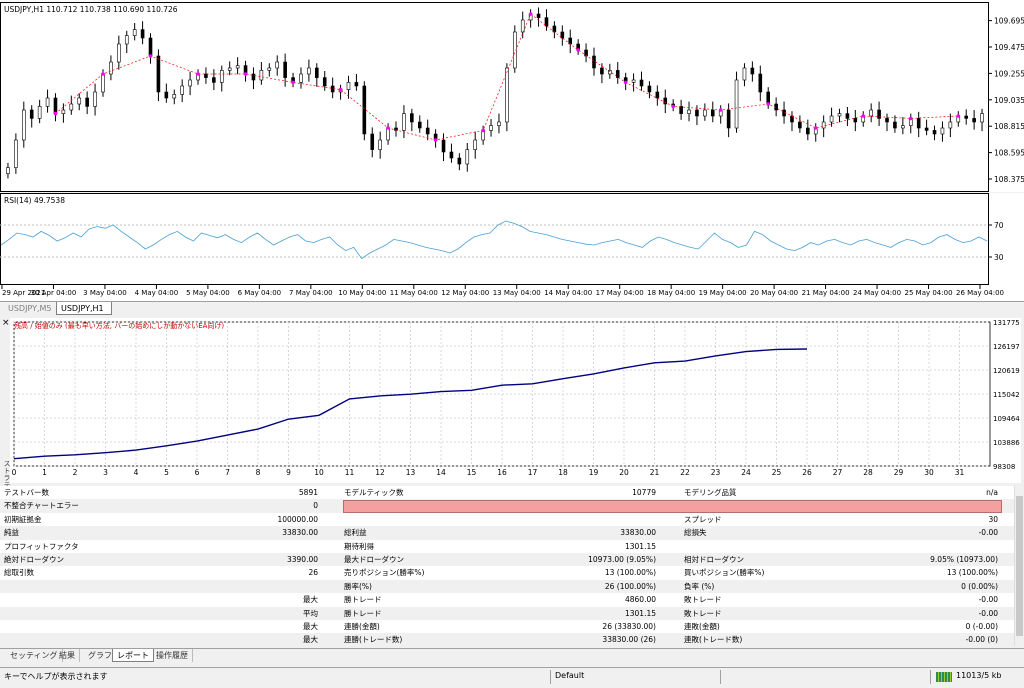  What do you see at coordinates (826, 293) in the screenshot?
I see `time-axis-label: 21 May 04:00` at bounding box center [826, 293].